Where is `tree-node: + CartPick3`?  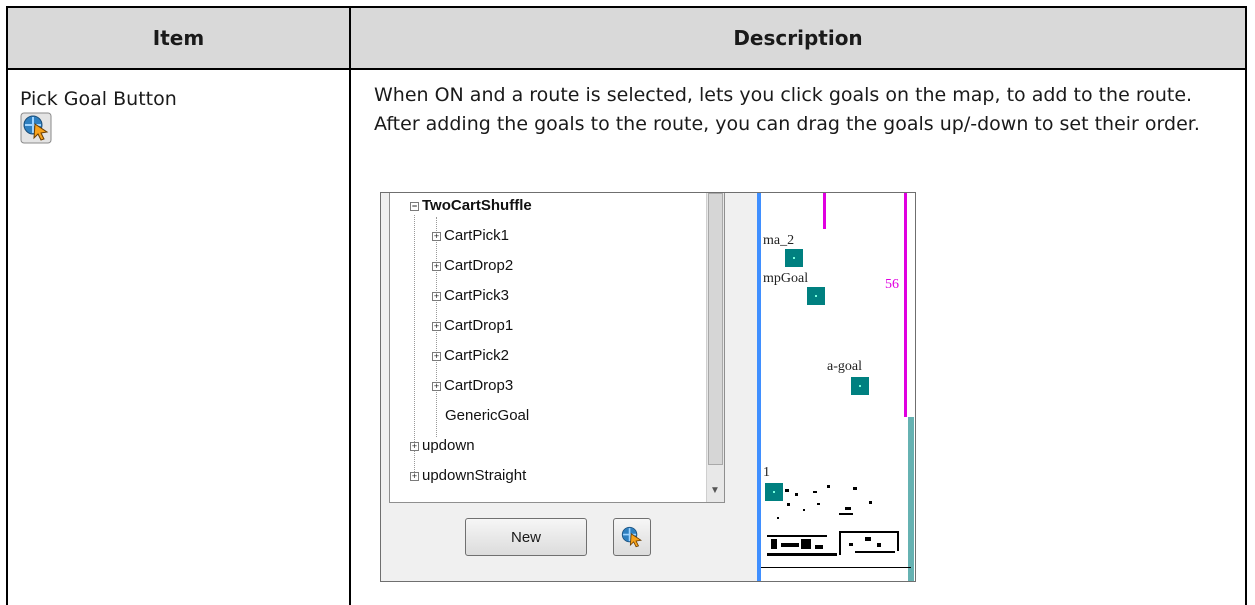 tree-node: + CartPick3 is located at coordinates (470, 295).